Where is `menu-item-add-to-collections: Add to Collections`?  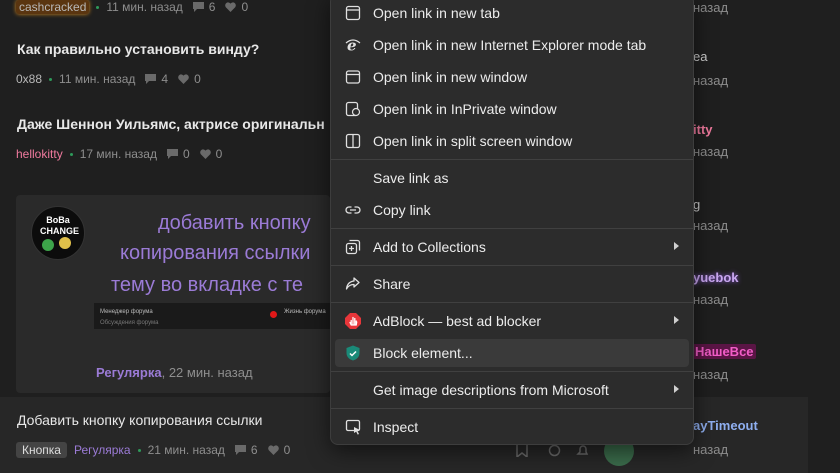
menu-item-add-to-collections: Add to Collections is located at coordinates (512, 247).